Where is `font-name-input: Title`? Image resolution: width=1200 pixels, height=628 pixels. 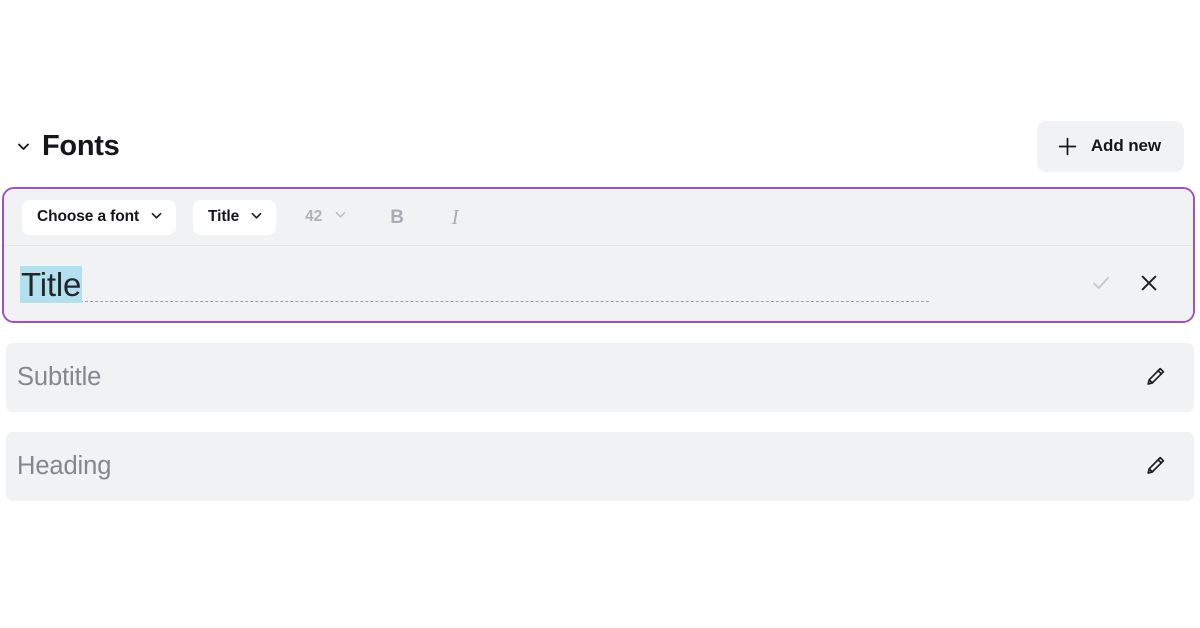 font-name-input: Title is located at coordinates (540, 283).